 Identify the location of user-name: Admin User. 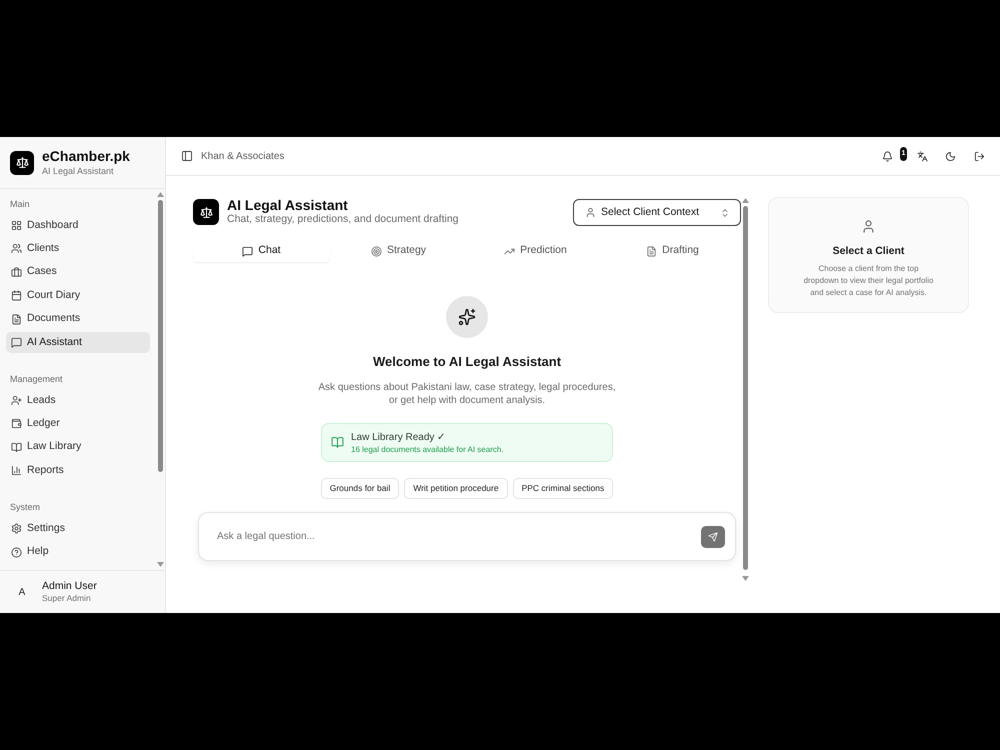
(69, 586).